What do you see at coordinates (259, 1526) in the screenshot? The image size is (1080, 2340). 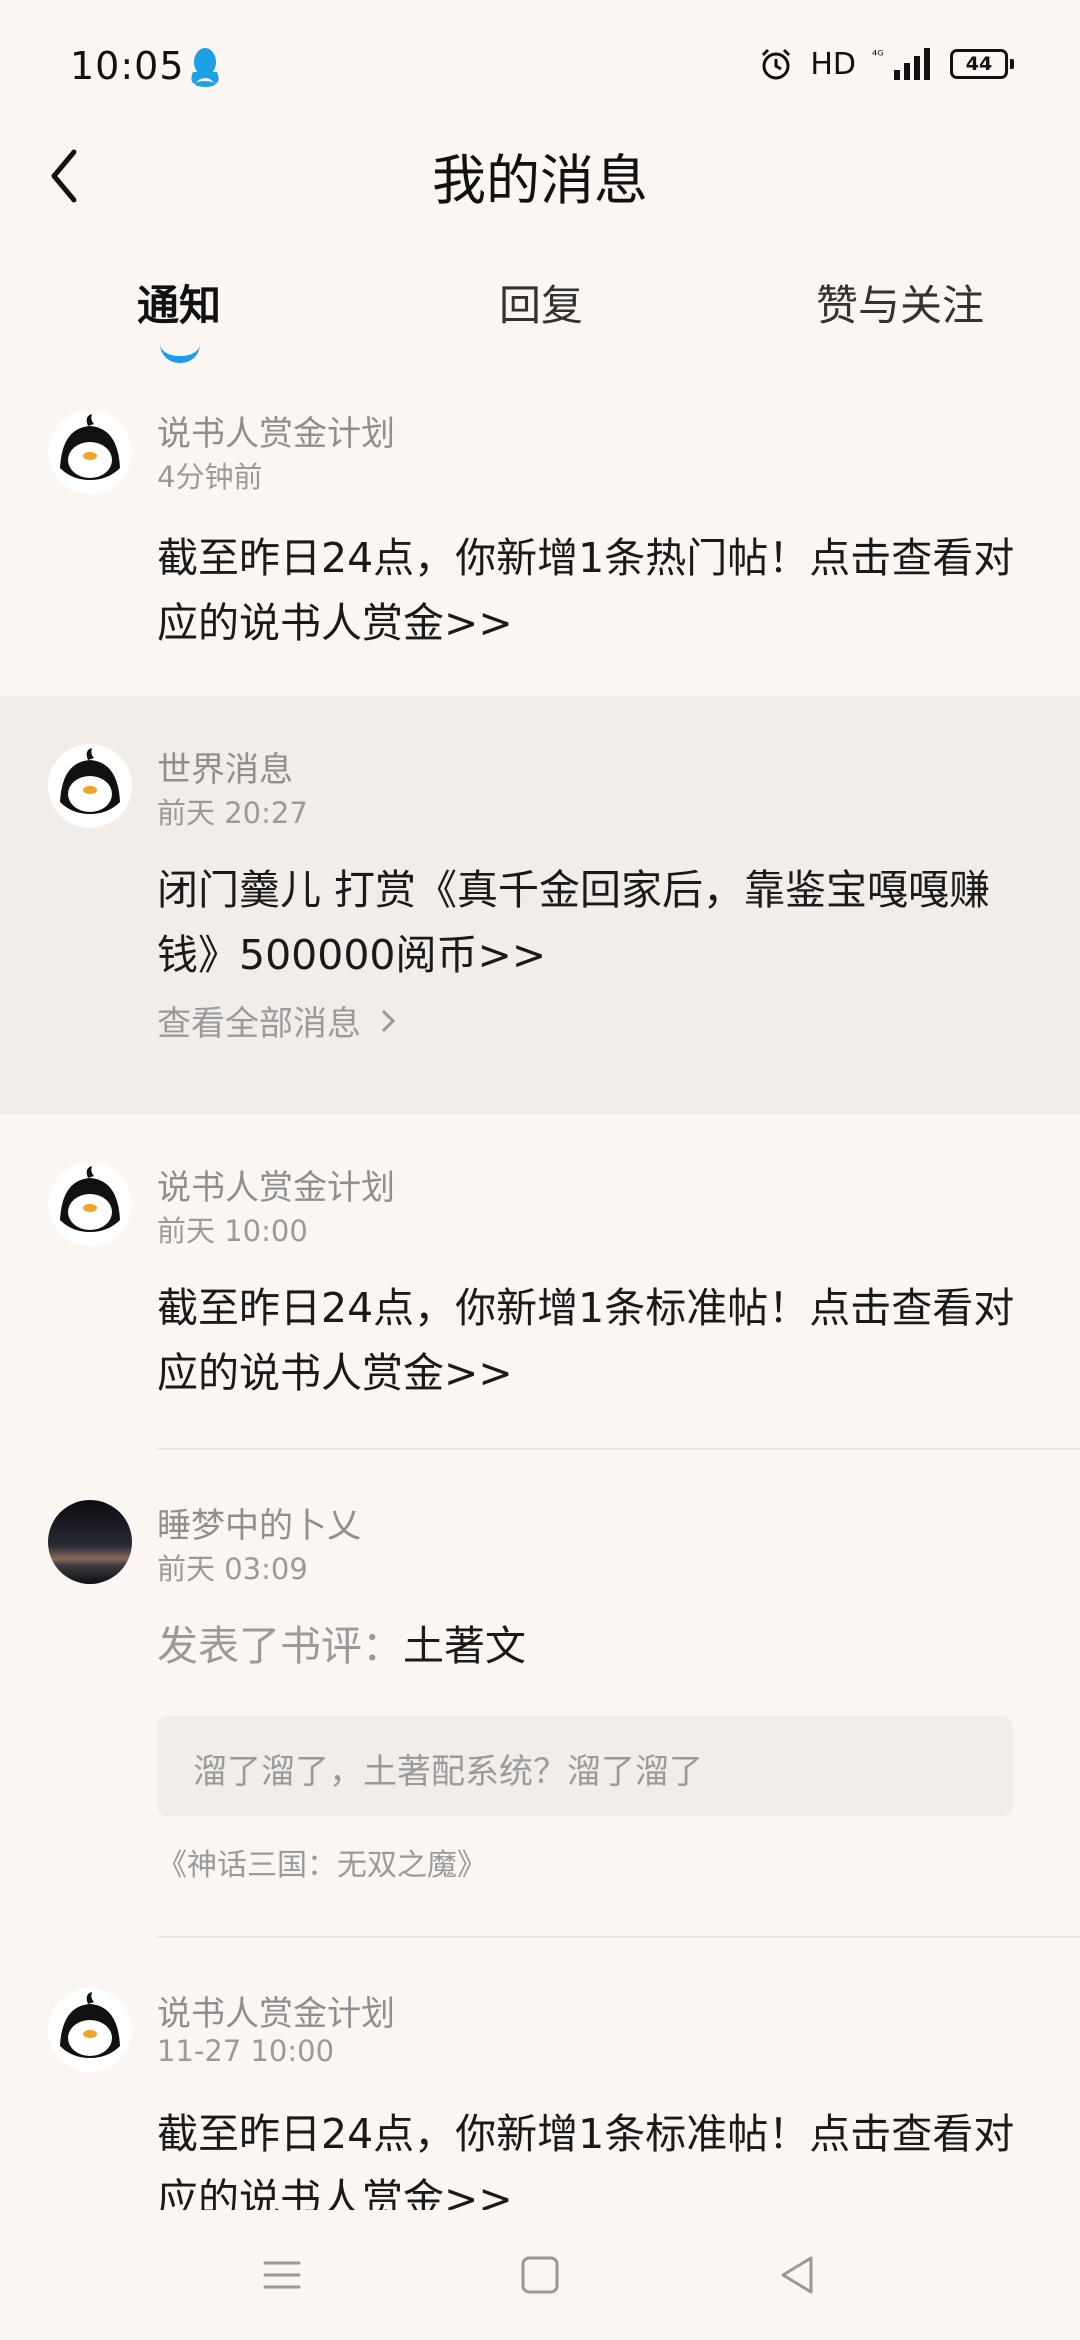 I see `sender-name: 睡梦中的卜乂` at bounding box center [259, 1526].